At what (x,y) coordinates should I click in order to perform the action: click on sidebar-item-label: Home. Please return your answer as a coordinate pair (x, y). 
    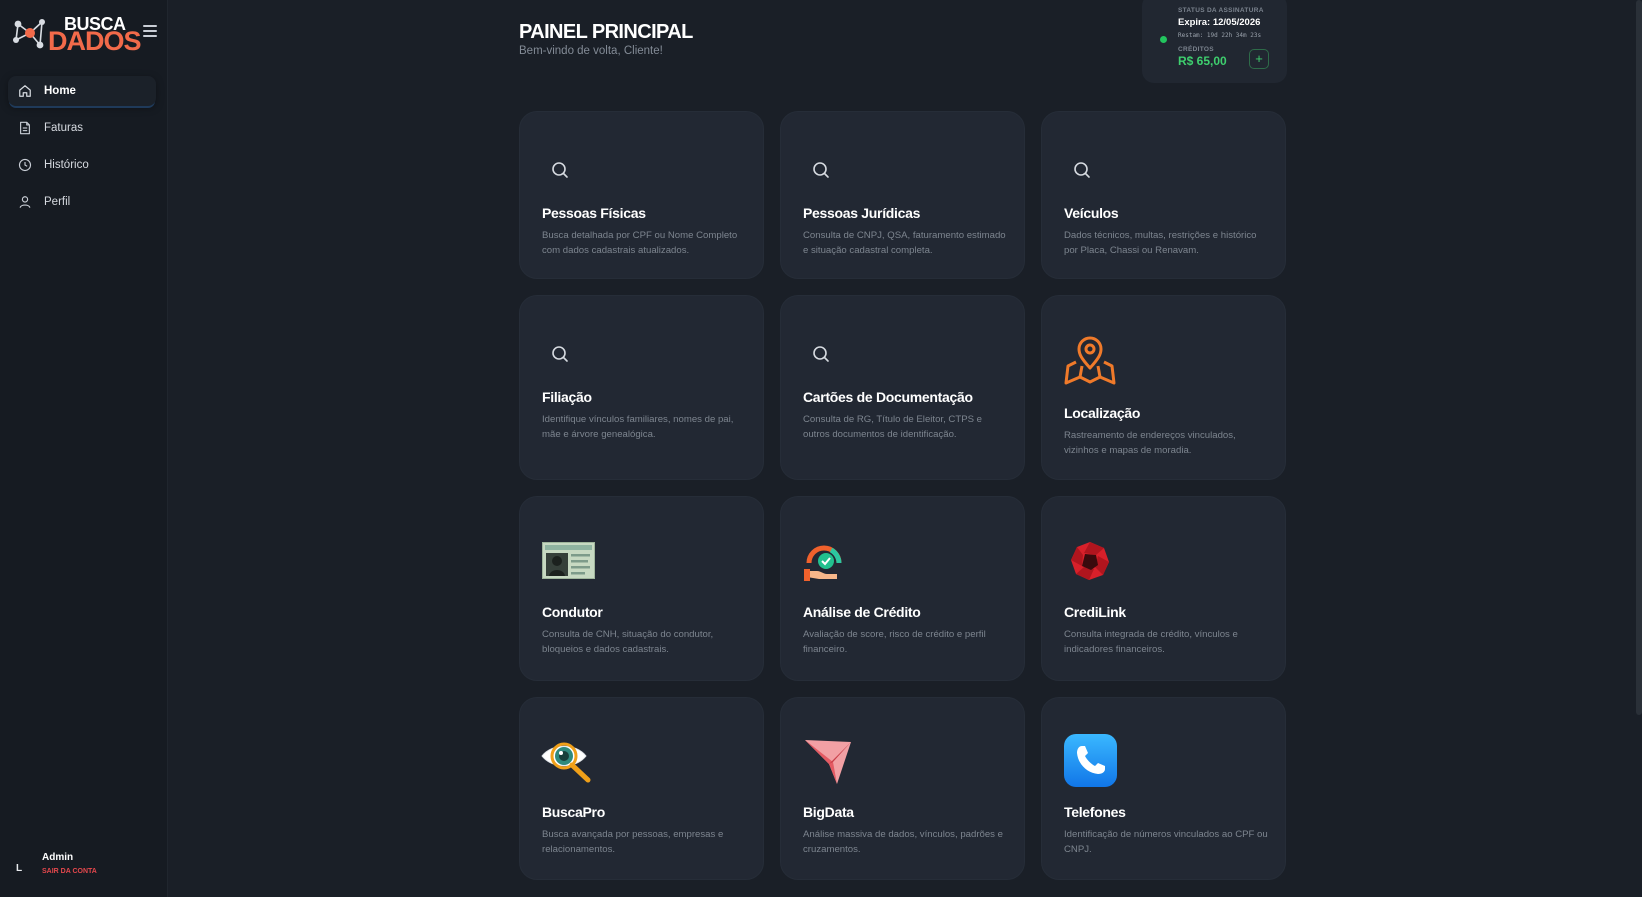
    Looking at the image, I should click on (60, 91).